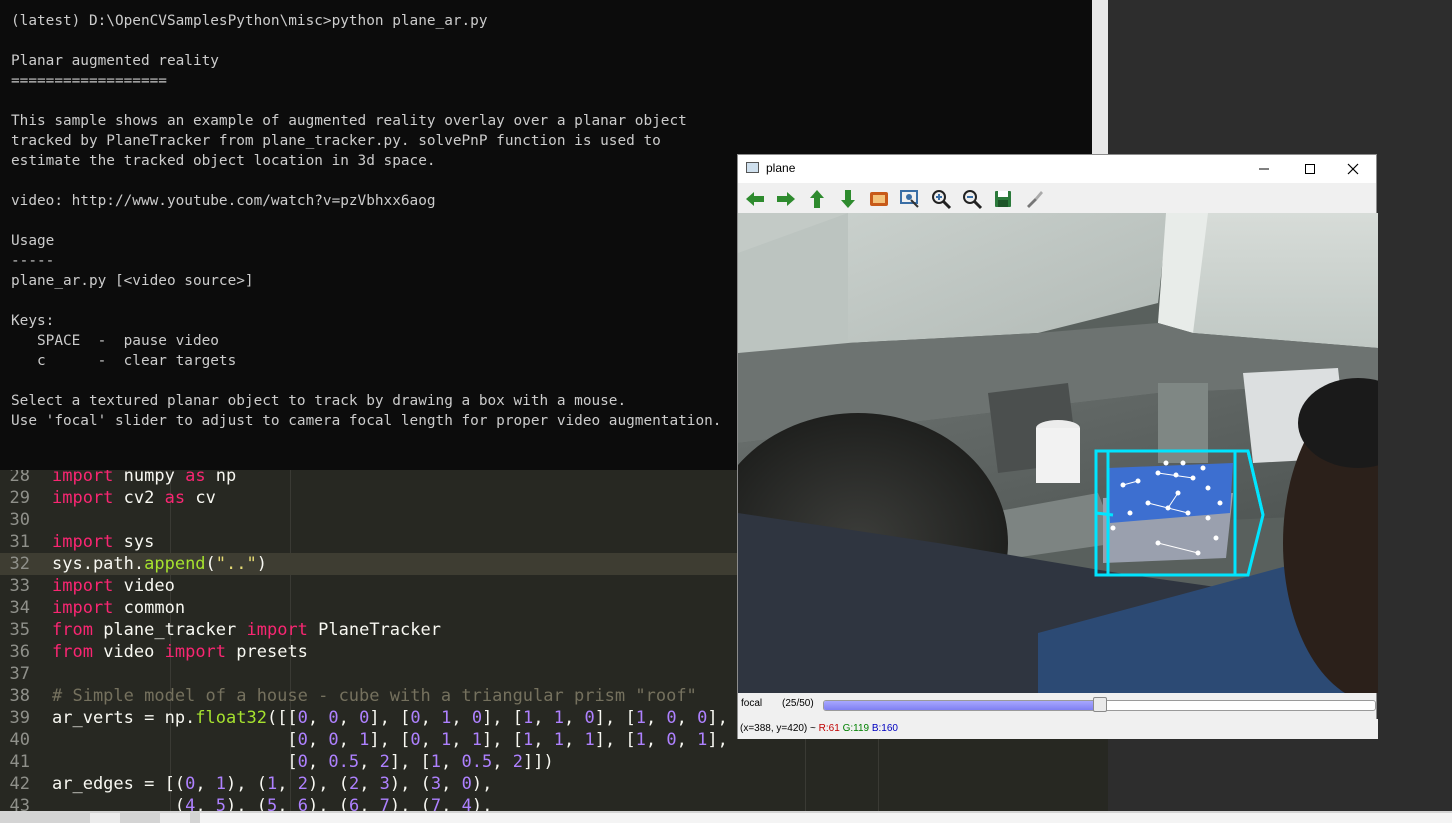  I want to click on pan-left-button, so click(755, 199).